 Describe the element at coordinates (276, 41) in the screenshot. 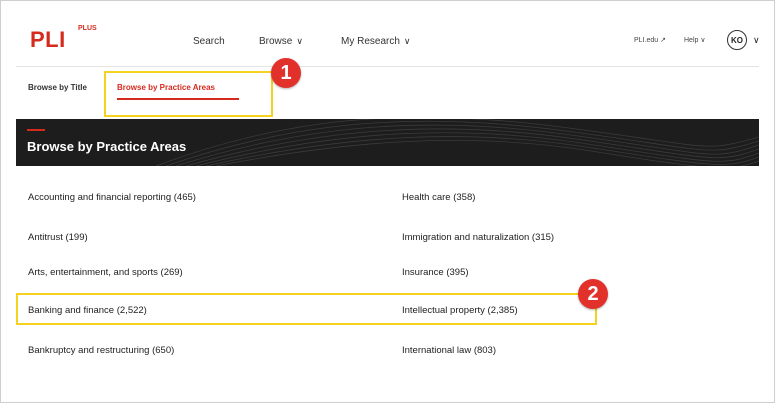

I see `nav-browse-label: Browse` at that location.